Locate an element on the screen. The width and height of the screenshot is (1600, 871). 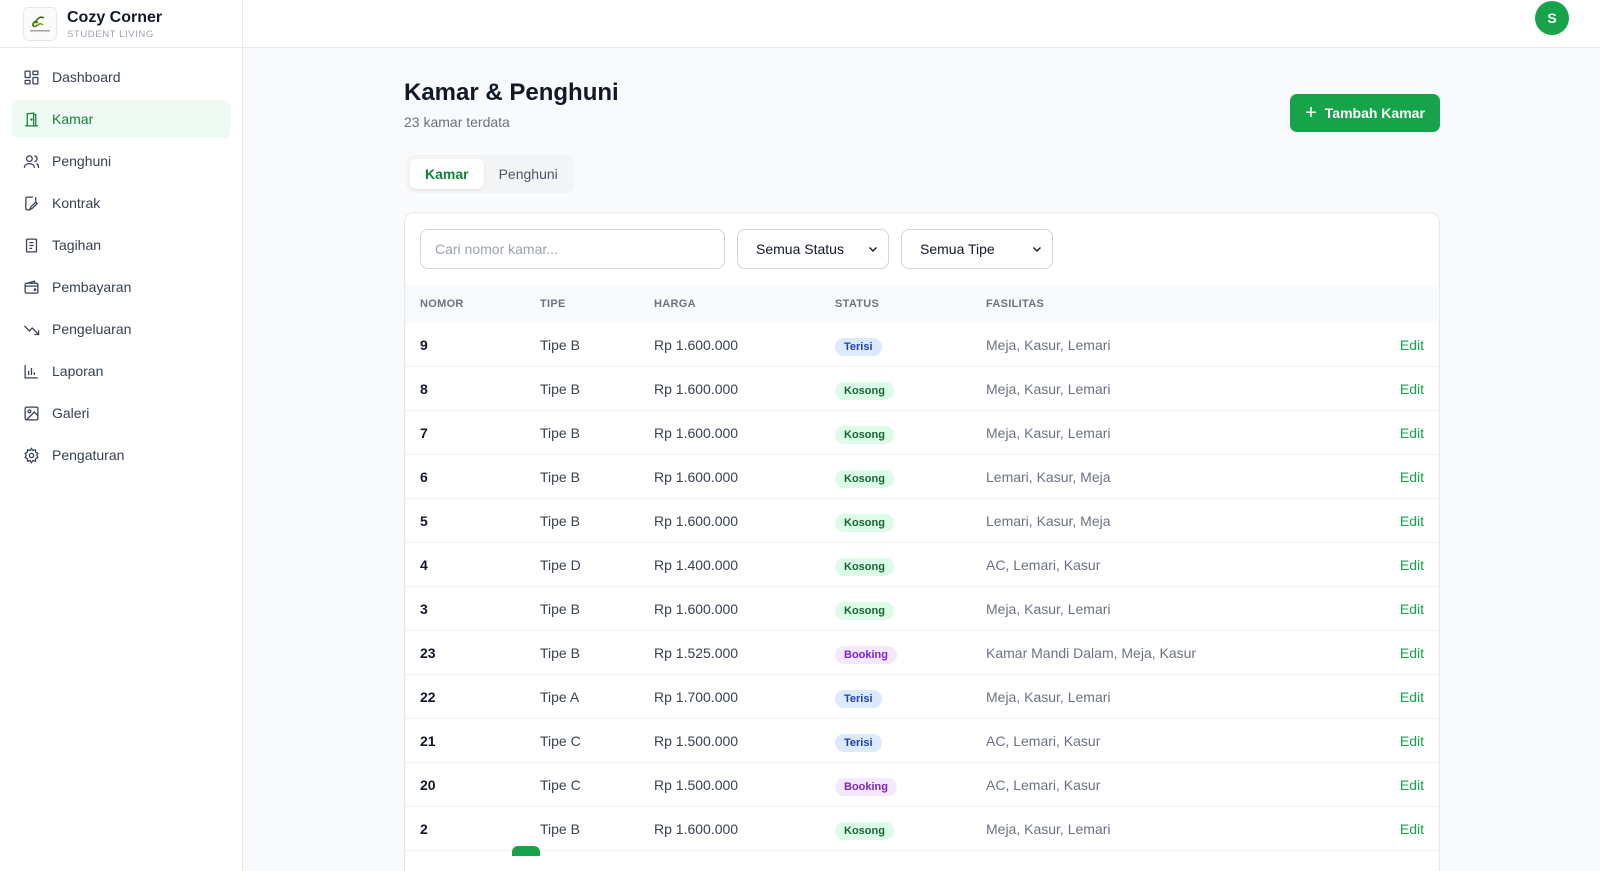
sidebar-item-tagihan: Tagihan is located at coordinates (121, 245).